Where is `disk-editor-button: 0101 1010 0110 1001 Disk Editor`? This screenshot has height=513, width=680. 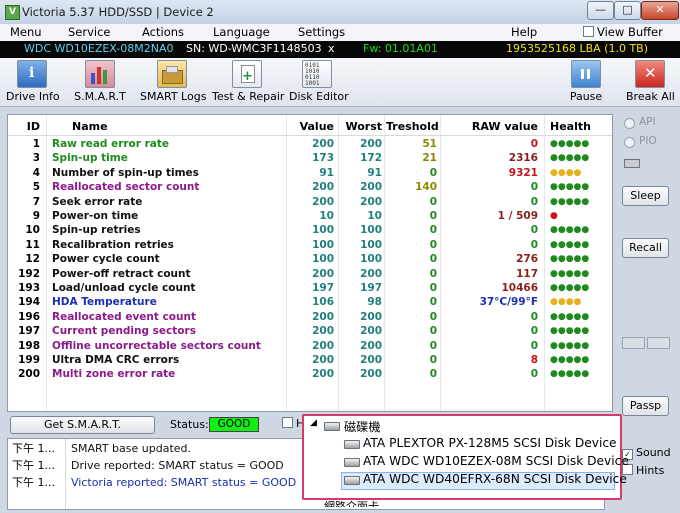 disk-editor-button: 0101 1010 0110 1001 Disk Editor is located at coordinates (319, 81).